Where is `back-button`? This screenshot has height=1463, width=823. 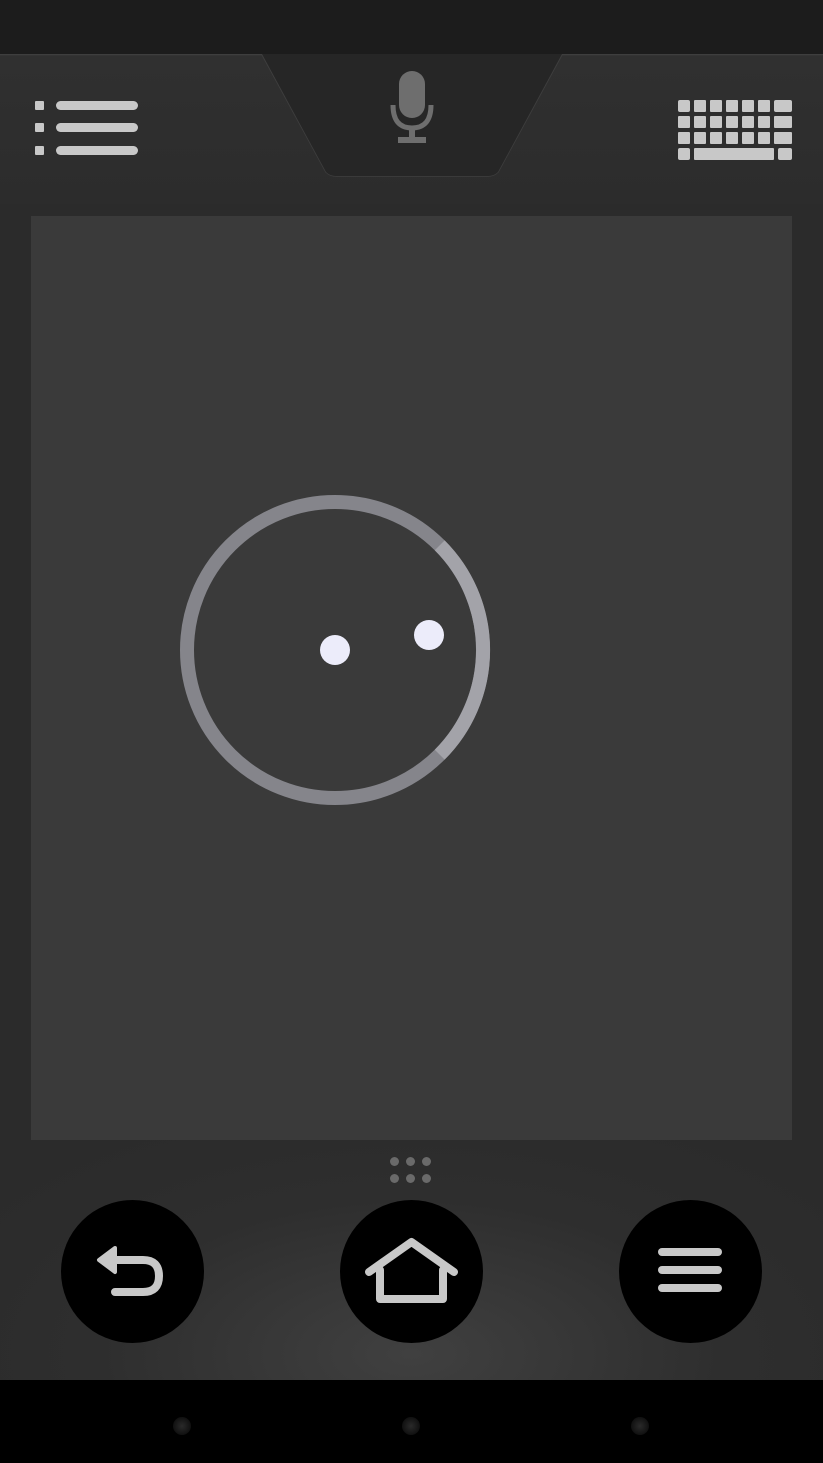 back-button is located at coordinates (132, 1271).